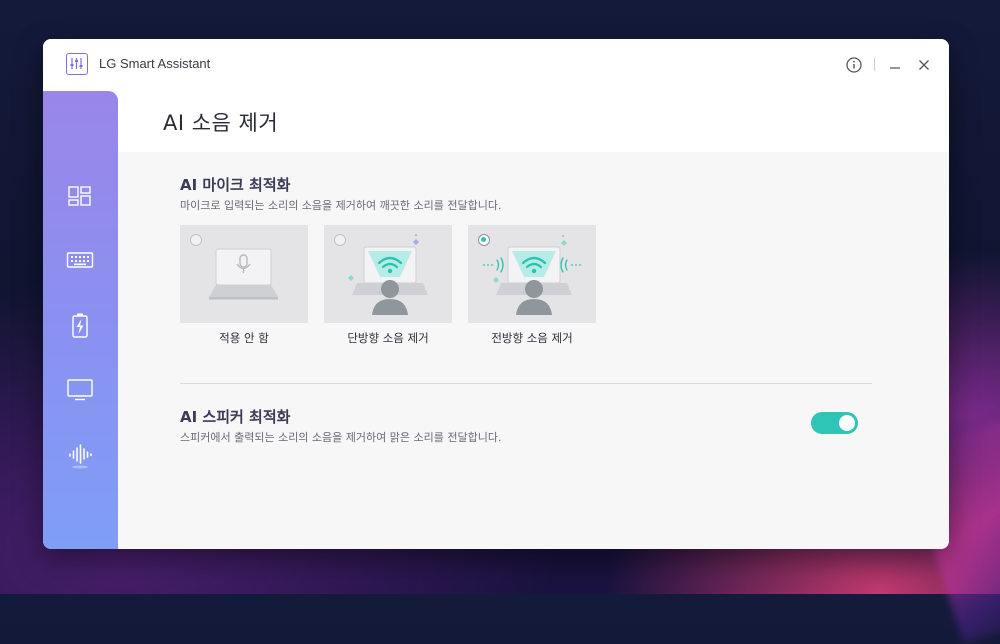 The width and height of the screenshot is (1000, 644). Describe the element at coordinates (155, 63) in the screenshot. I see `app-title: LG Smart Assistant` at that location.